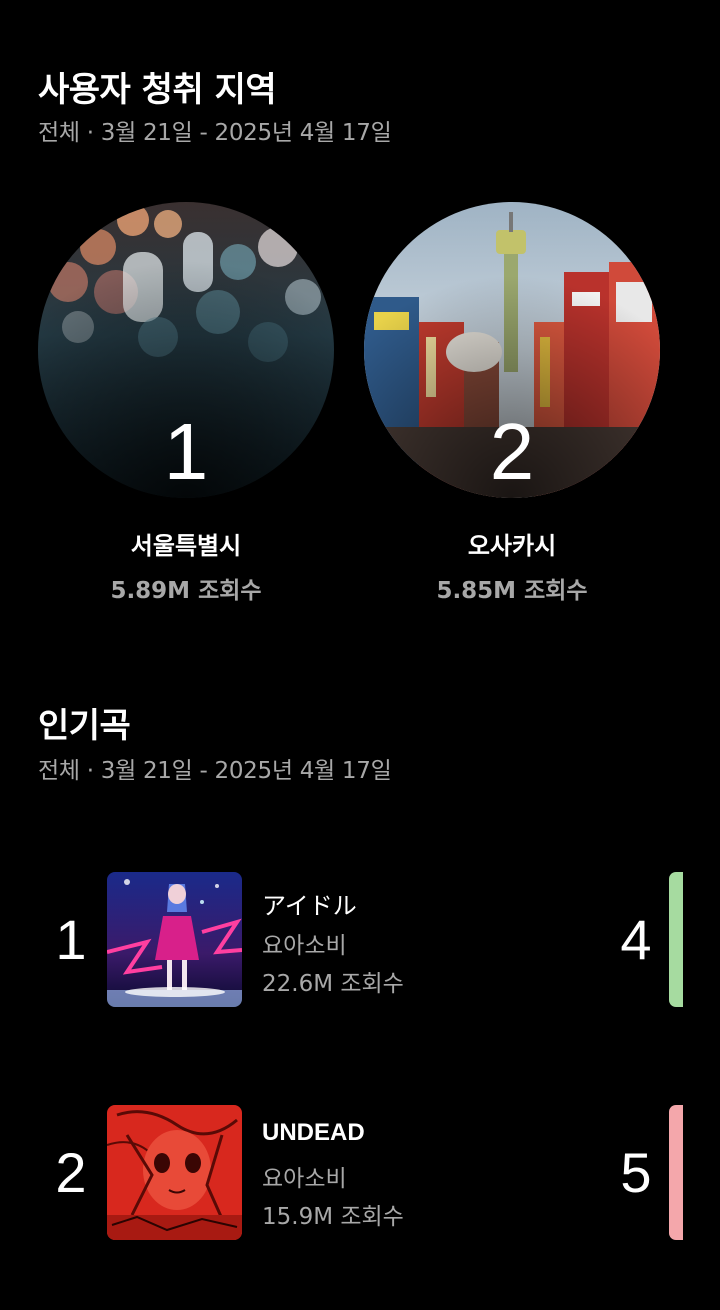  I want to click on song-views: 22.6M 조회수, so click(333, 984).